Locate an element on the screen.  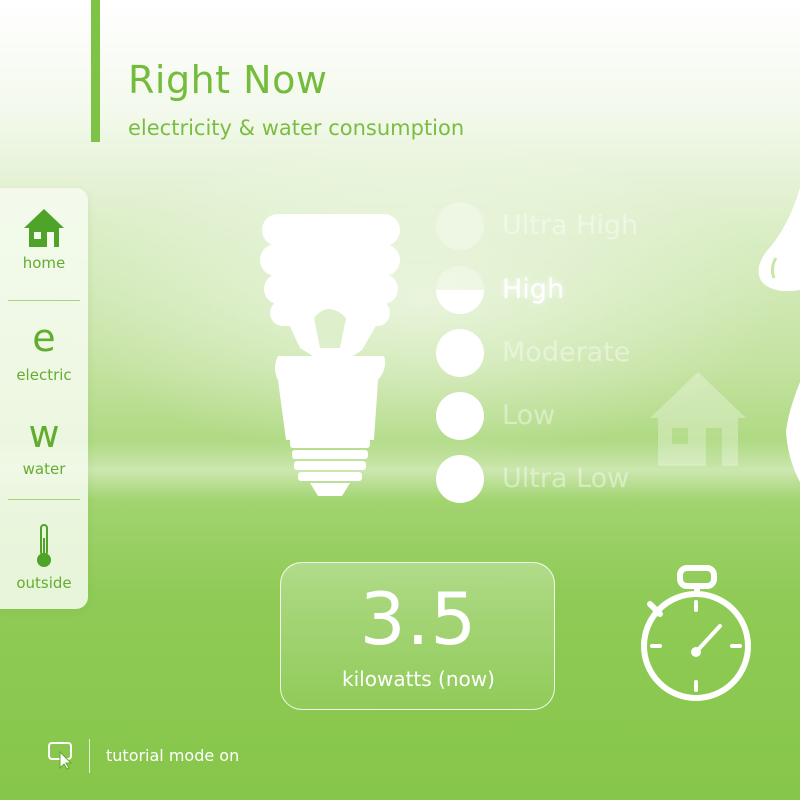
sidebar-item-electric: e electric is located at coordinates (44, 351).